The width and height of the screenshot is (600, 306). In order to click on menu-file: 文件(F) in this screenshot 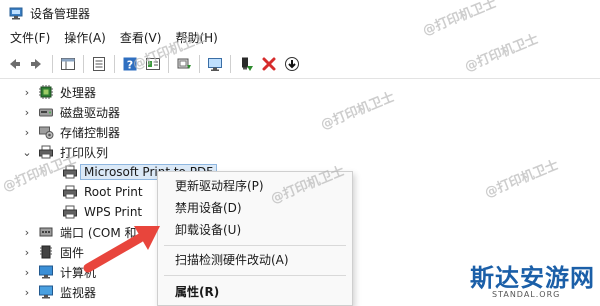, I will do `click(30, 38)`.